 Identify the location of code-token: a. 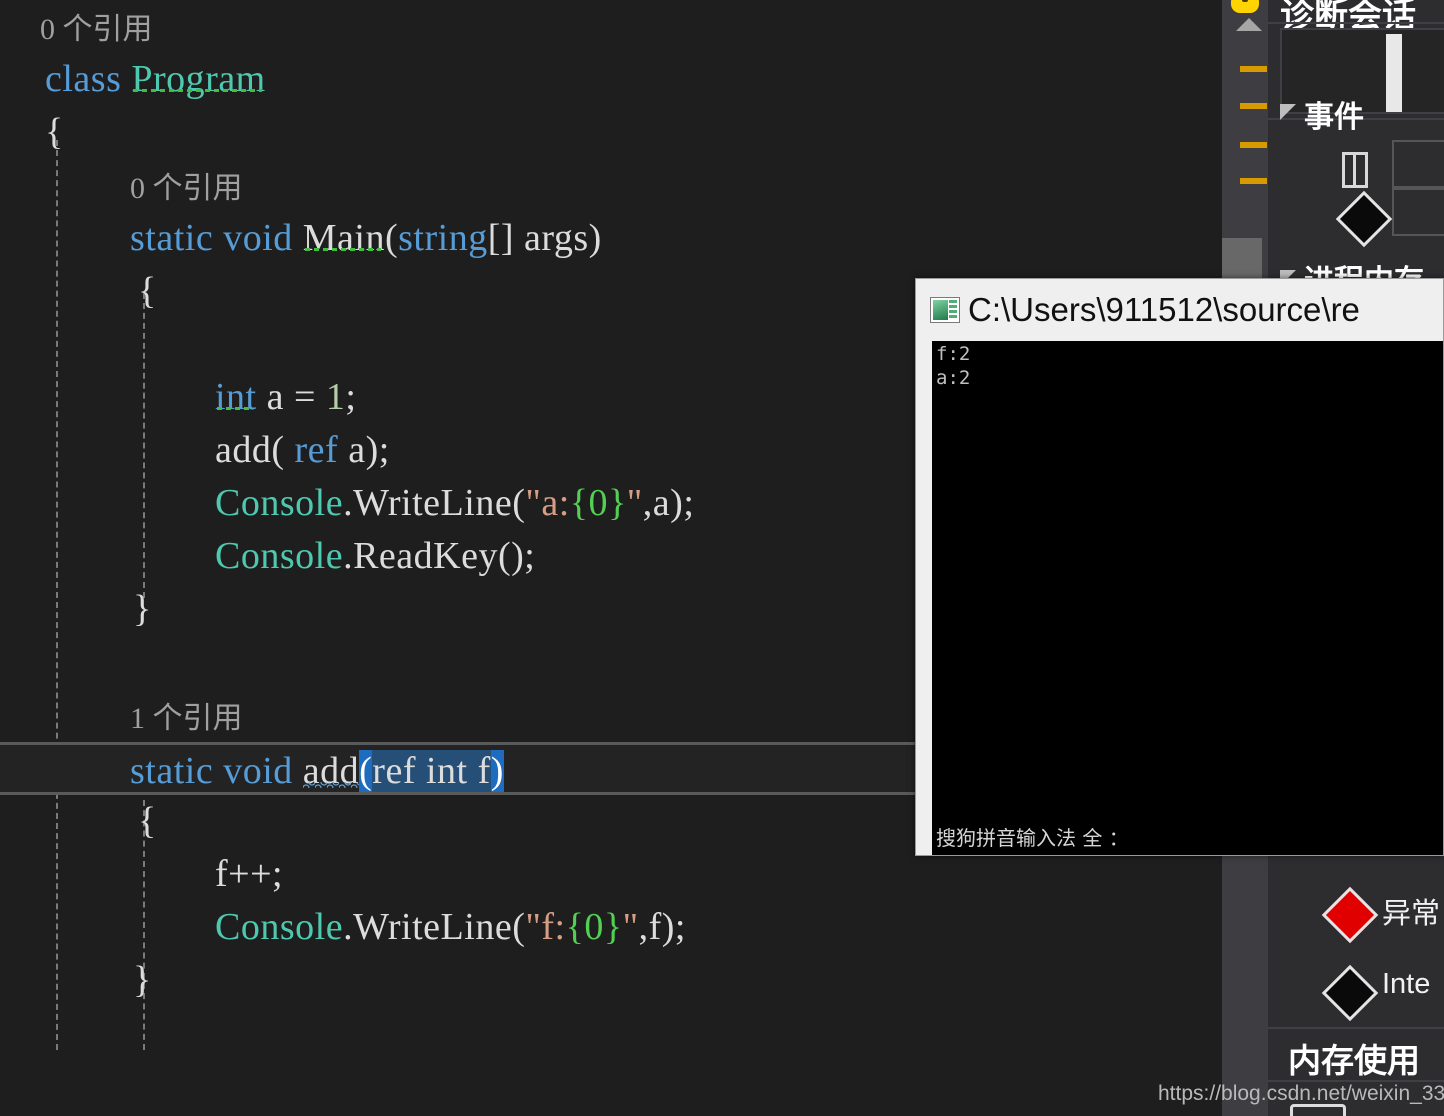
(661, 503).